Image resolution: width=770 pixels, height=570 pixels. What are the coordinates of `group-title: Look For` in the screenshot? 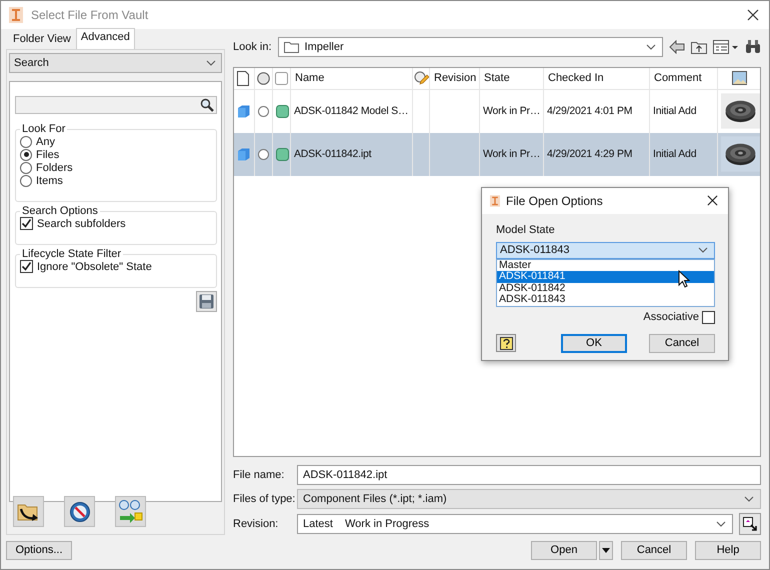 It's located at (43, 129).